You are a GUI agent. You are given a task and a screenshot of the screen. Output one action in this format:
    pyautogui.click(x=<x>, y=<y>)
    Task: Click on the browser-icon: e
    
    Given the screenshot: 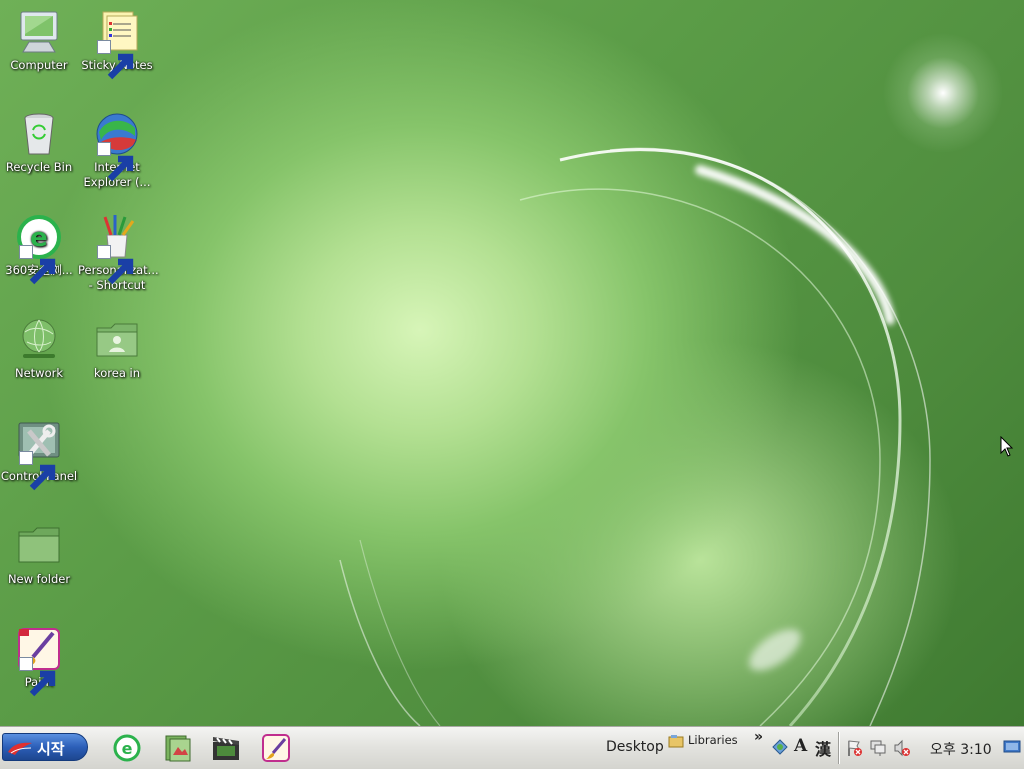 What is the action you would take?
    pyautogui.click(x=127, y=748)
    